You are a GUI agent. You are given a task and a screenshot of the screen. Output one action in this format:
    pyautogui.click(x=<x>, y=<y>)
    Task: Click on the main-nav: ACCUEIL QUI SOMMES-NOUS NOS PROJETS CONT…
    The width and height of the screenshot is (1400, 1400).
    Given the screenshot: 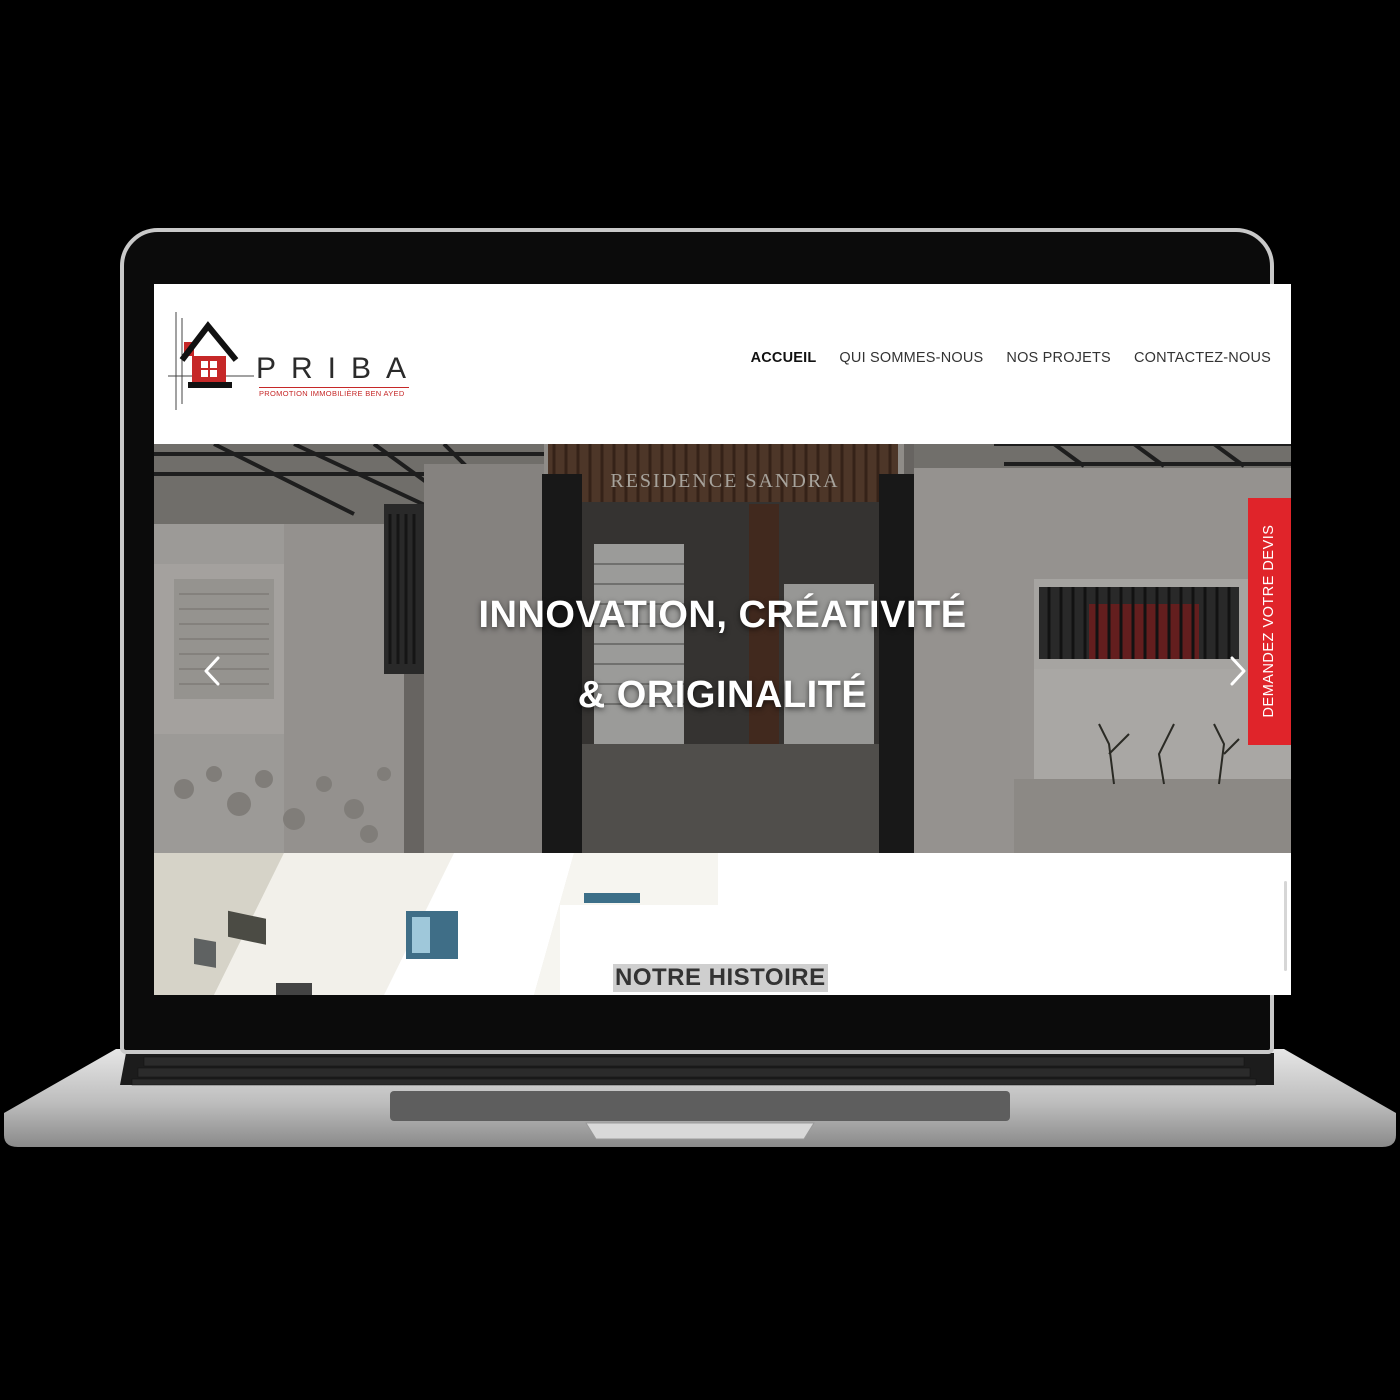 What is the action you would take?
    pyautogui.click(x=1011, y=358)
    